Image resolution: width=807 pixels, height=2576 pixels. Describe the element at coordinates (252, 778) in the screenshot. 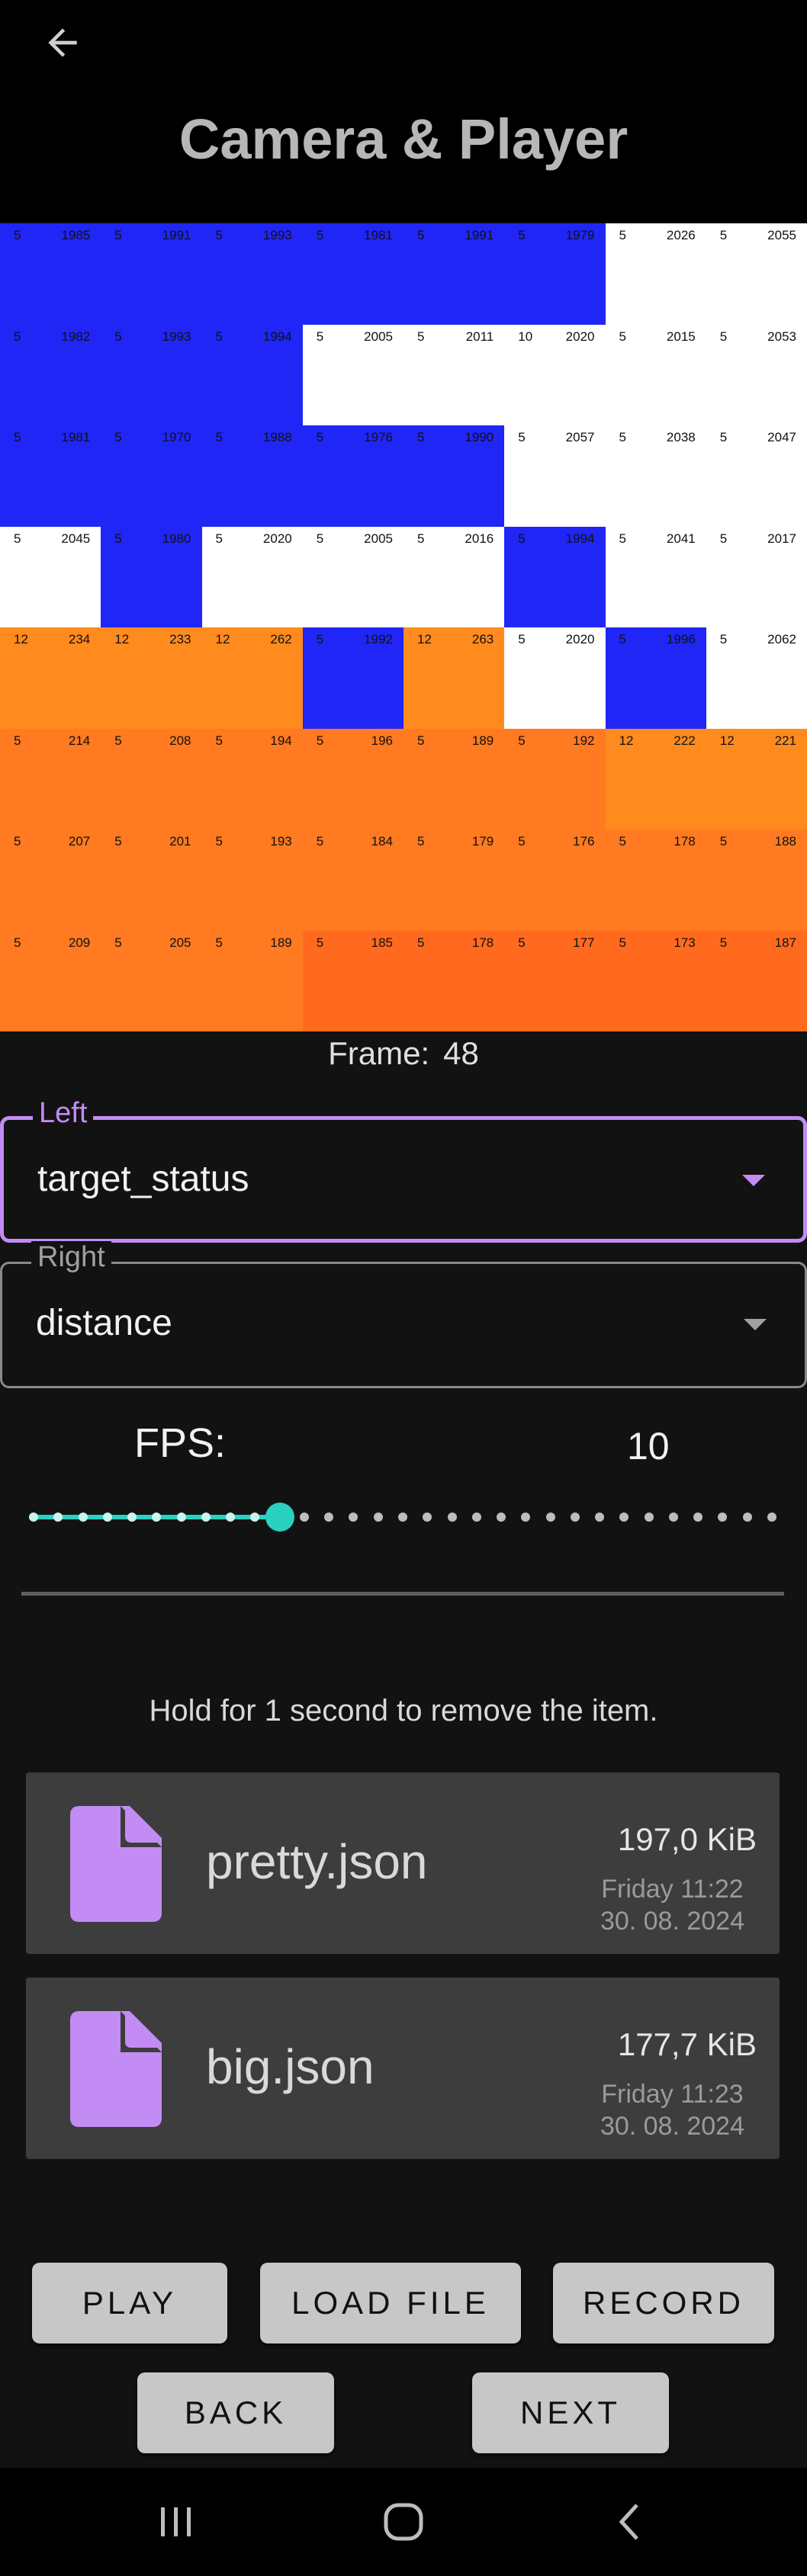

I see `grid-cell: 5 194` at that location.